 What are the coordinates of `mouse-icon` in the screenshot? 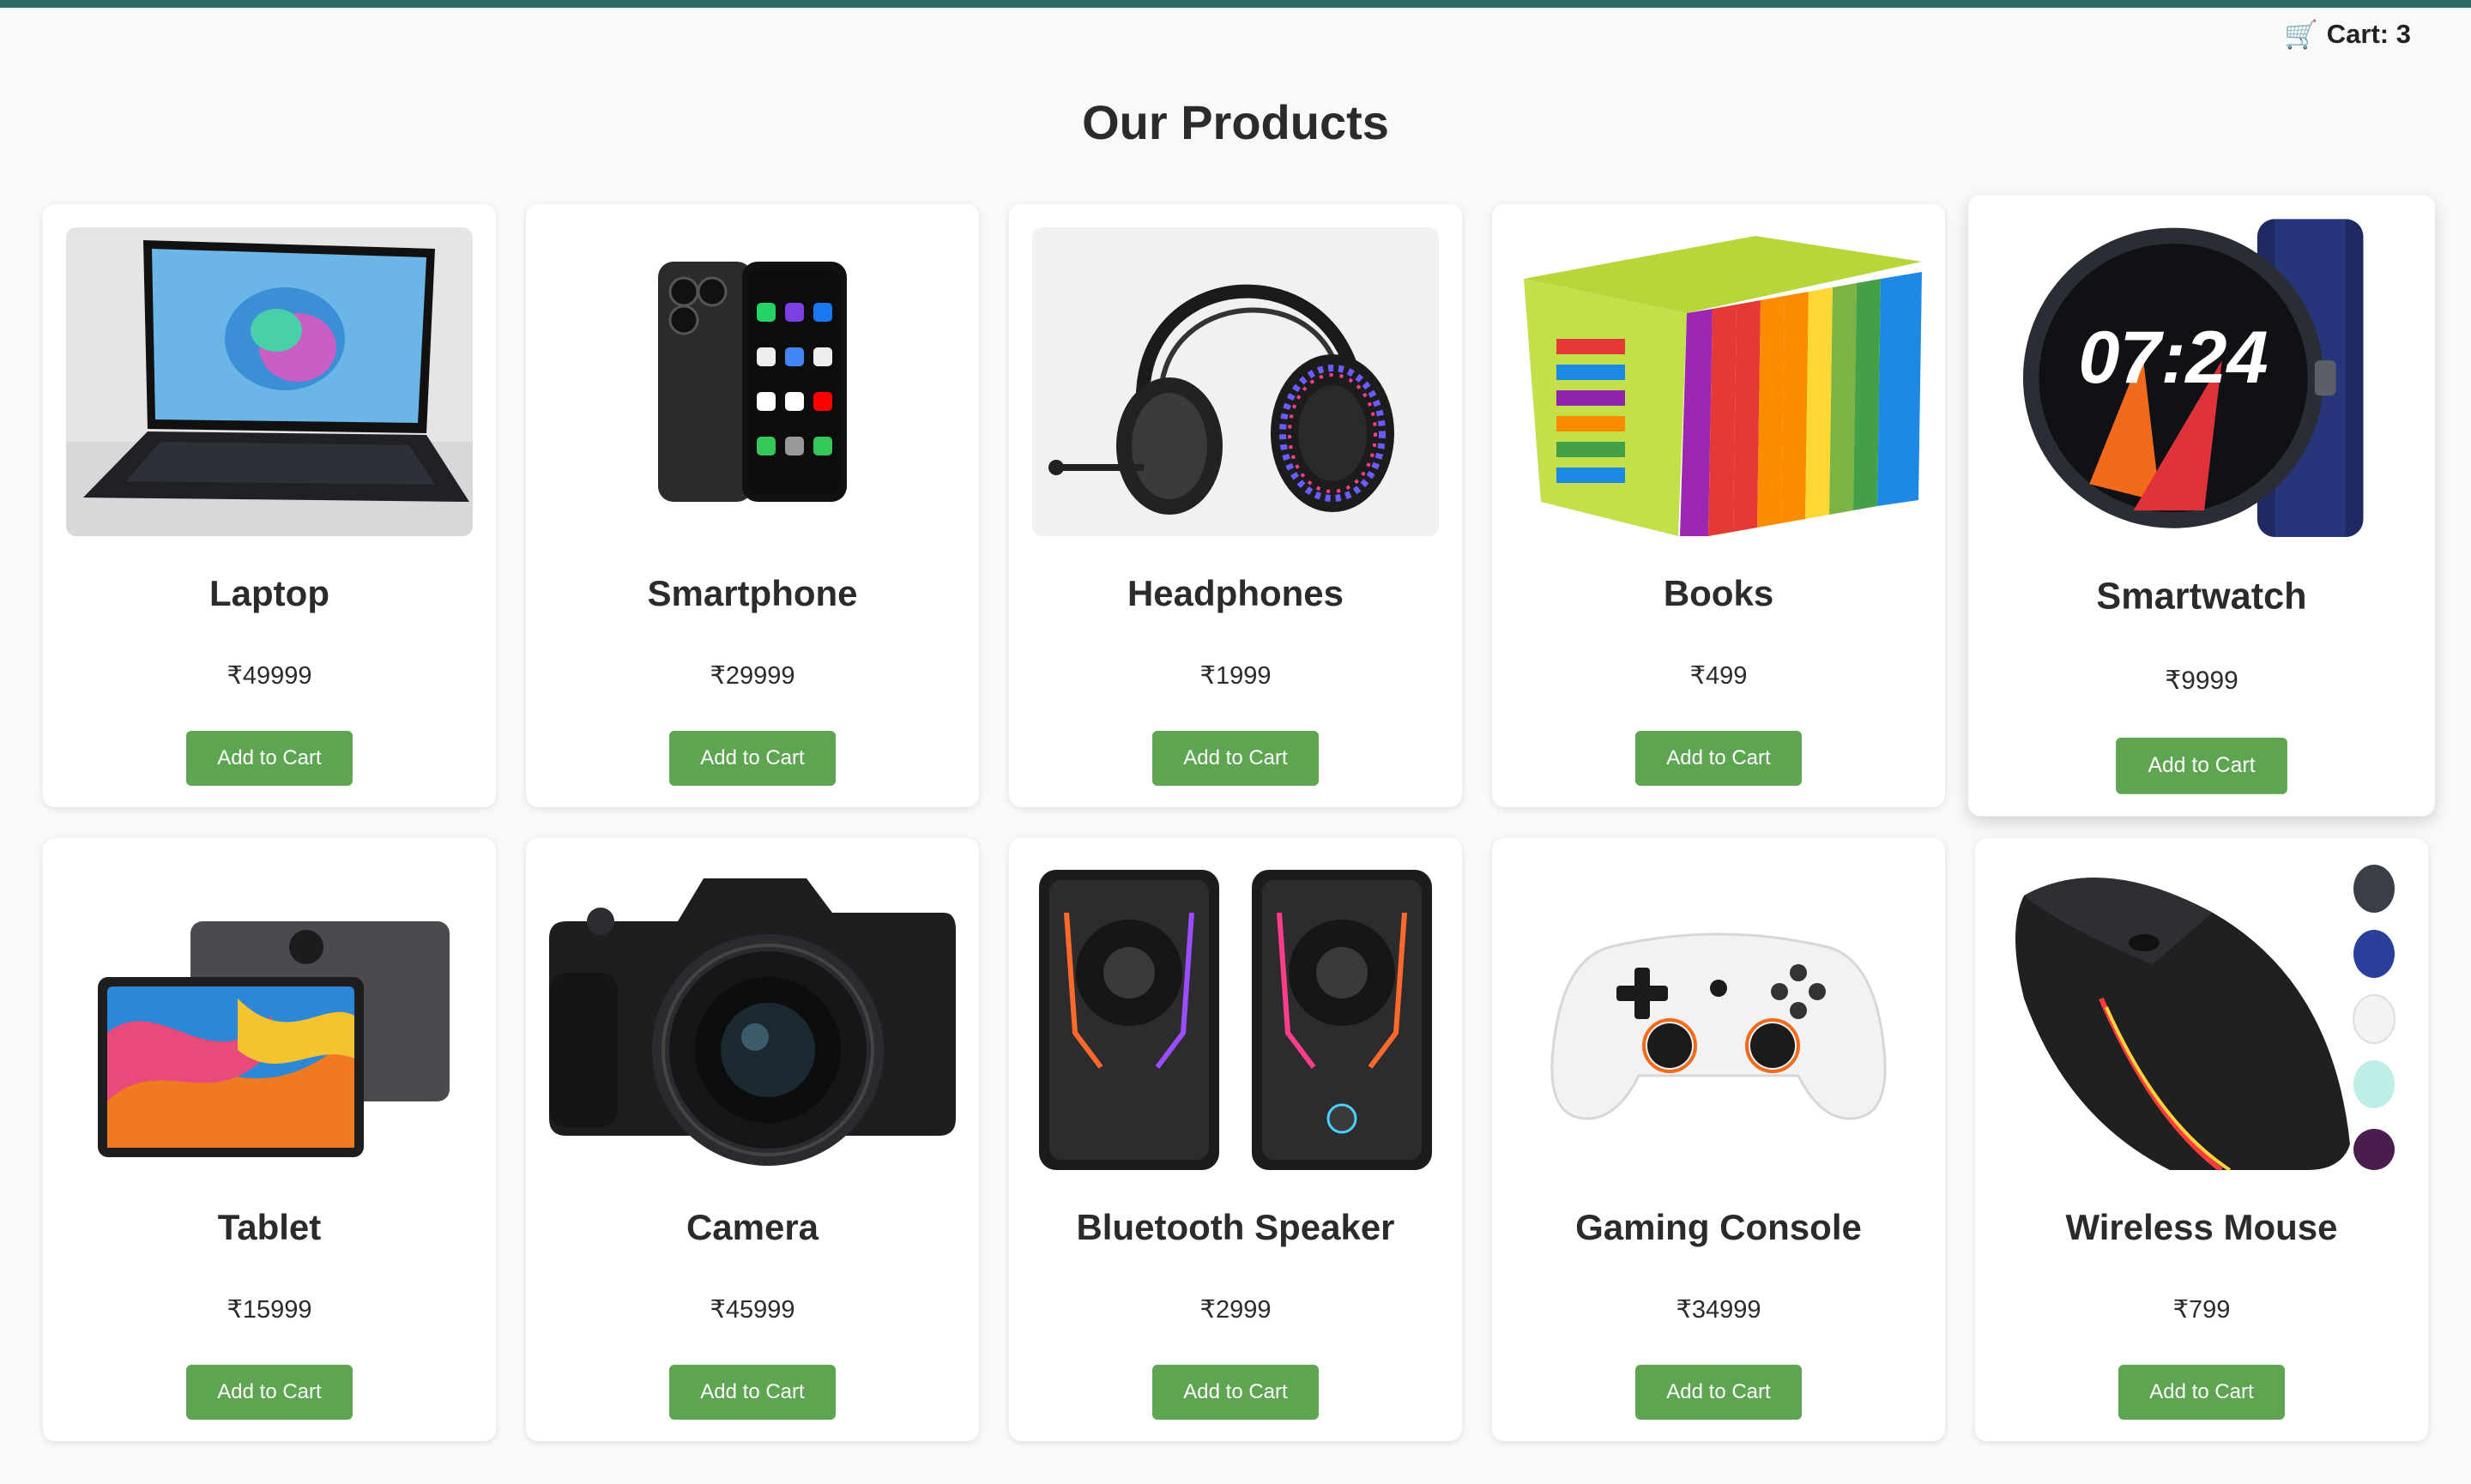 It's located at (2201, 1015).